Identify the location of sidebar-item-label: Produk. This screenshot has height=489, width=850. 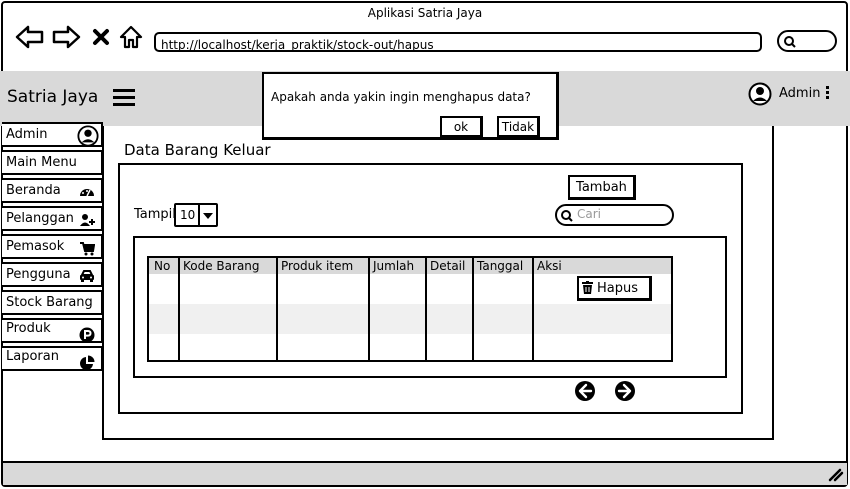
(28, 328).